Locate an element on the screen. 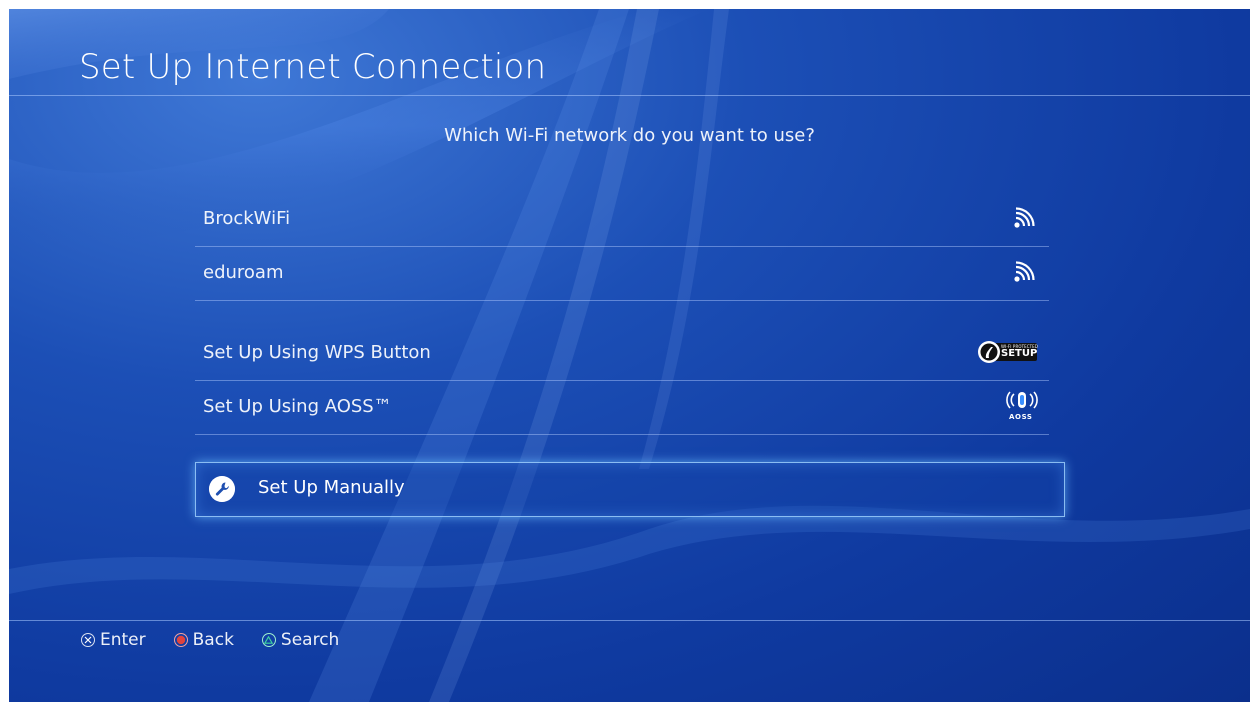 The image size is (1250, 702). hint-search: Search is located at coordinates (300, 640).